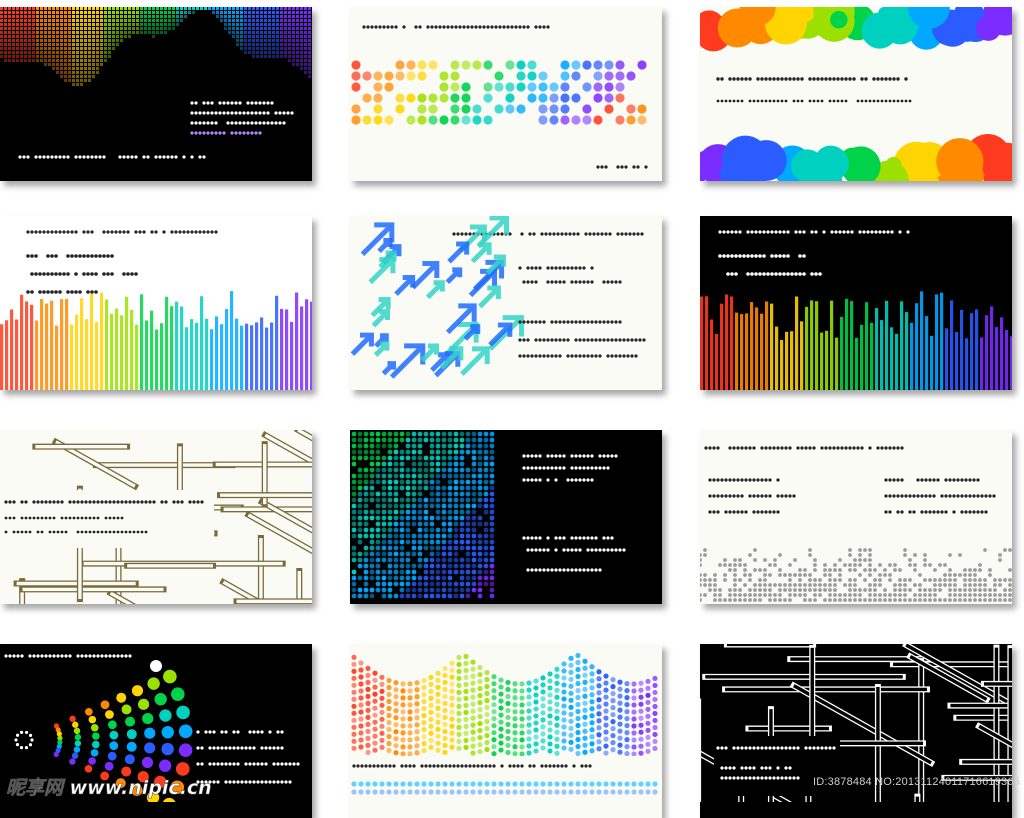  I want to click on card-5-art, so click(498, 297).